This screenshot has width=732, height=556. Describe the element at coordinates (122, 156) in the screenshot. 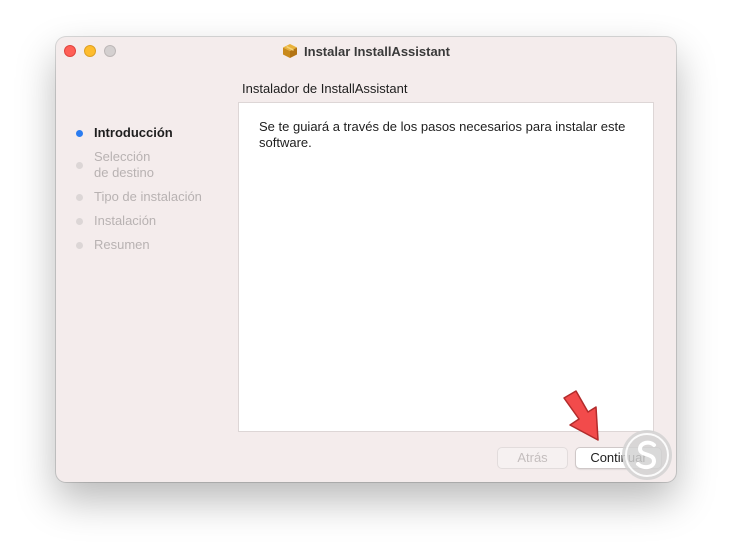

I see `step-label-line1: Selección` at that location.